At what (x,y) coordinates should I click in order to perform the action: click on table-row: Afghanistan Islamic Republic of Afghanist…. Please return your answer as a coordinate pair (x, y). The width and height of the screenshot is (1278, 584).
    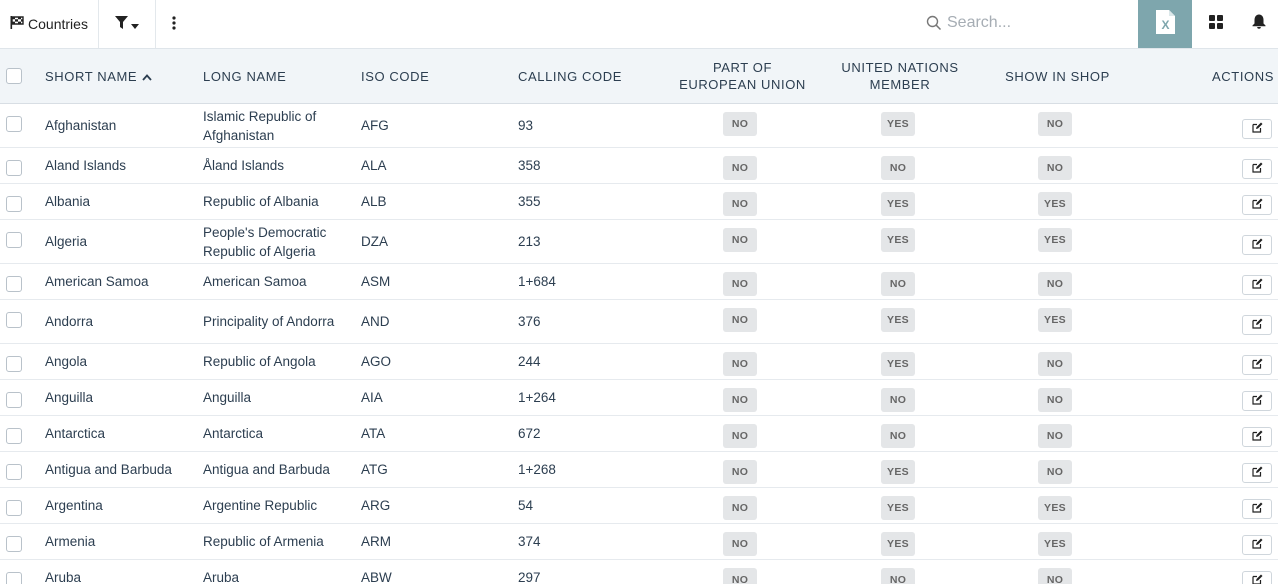
    Looking at the image, I should click on (639, 126).